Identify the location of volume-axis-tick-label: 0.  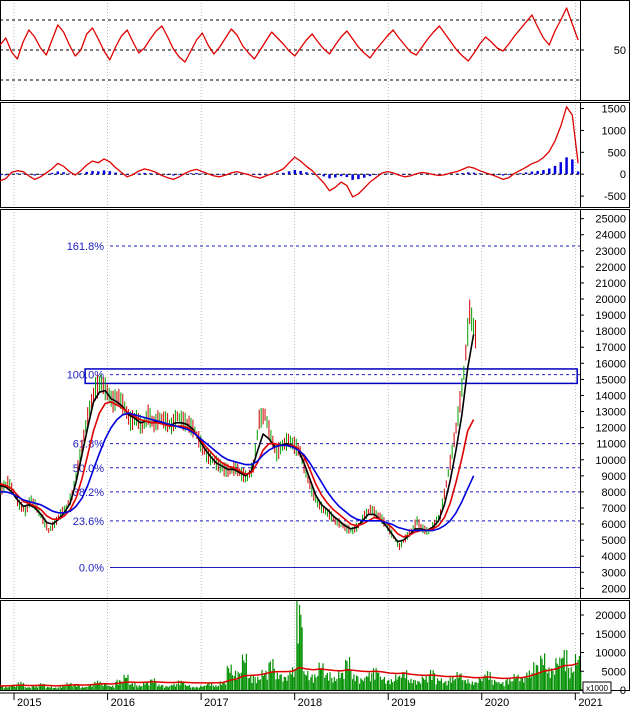
(623, 691).